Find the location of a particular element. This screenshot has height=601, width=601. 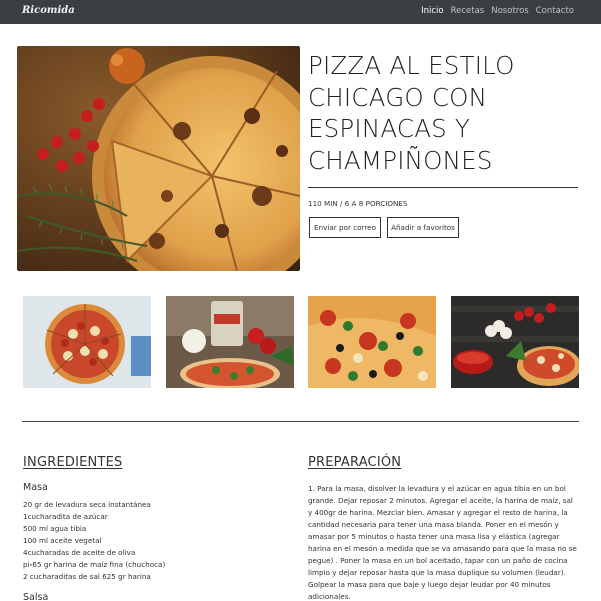

ingredient-item: 2 cucharaditas de sal 625 gr harina is located at coordinates (87, 576).